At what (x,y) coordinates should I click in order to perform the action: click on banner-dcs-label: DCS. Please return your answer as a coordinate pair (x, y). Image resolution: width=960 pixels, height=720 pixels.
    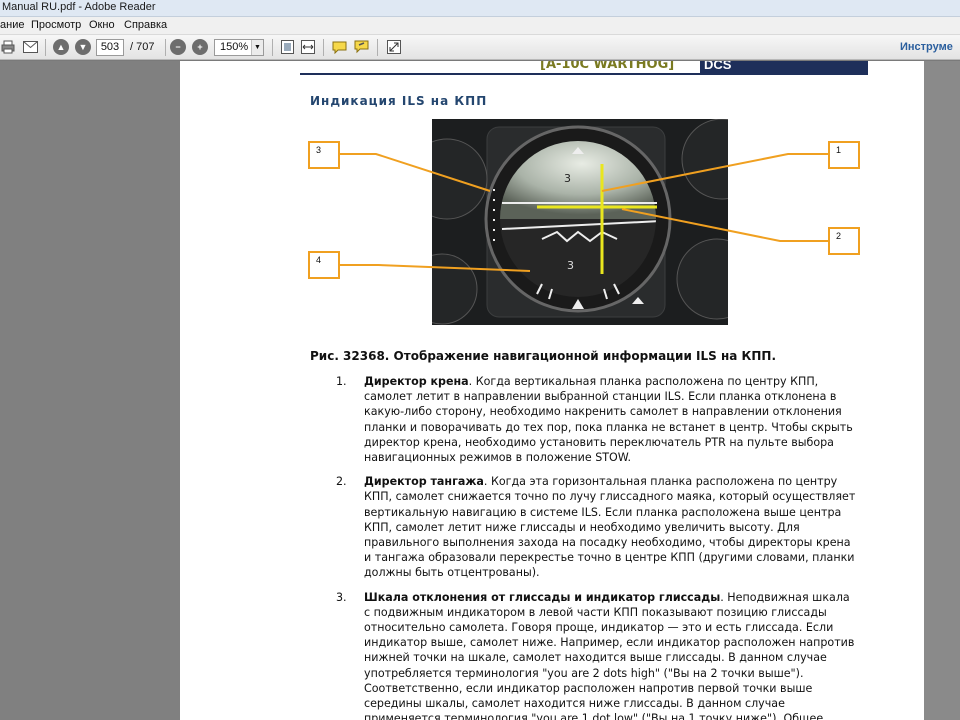
    Looking at the image, I should click on (718, 66).